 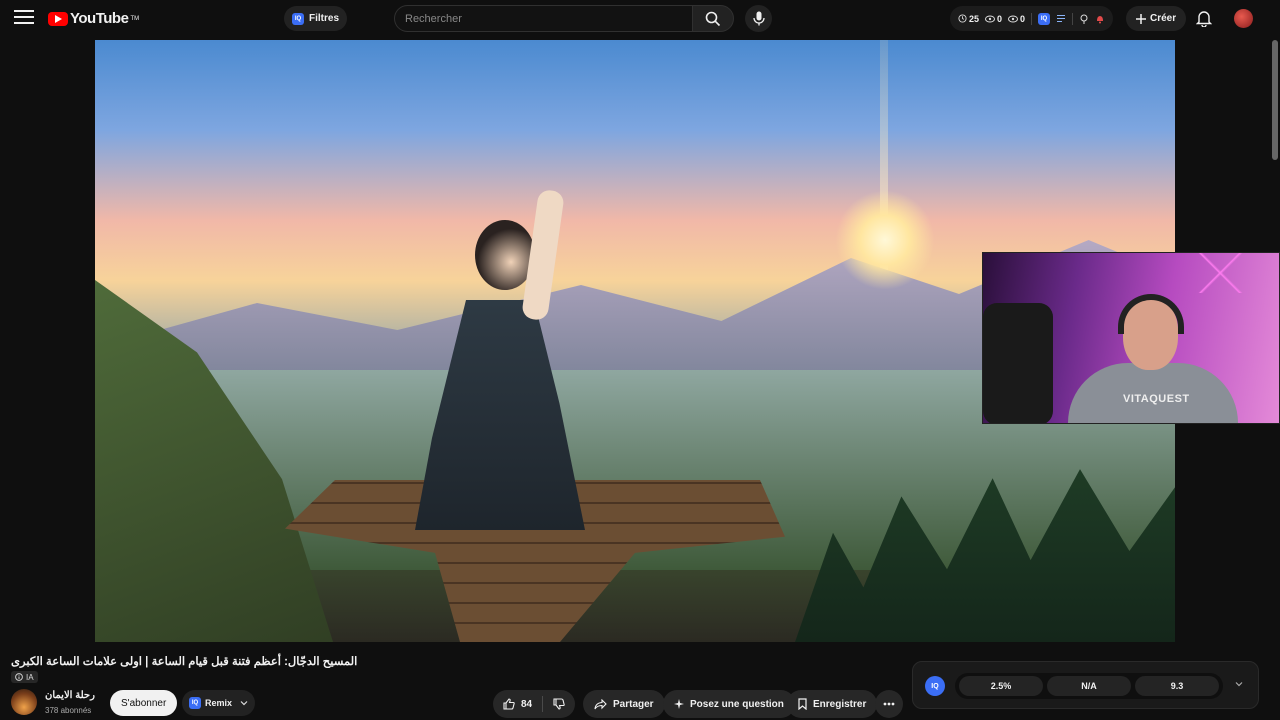 I want to click on chevron-down-icon, so click(x=244, y=703).